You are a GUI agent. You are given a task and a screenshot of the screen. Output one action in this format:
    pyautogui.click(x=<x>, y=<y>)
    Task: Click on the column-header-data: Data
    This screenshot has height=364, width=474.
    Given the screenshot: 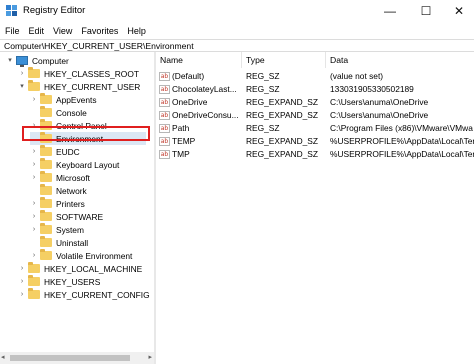 What is the action you would take?
    pyautogui.click(x=400, y=60)
    